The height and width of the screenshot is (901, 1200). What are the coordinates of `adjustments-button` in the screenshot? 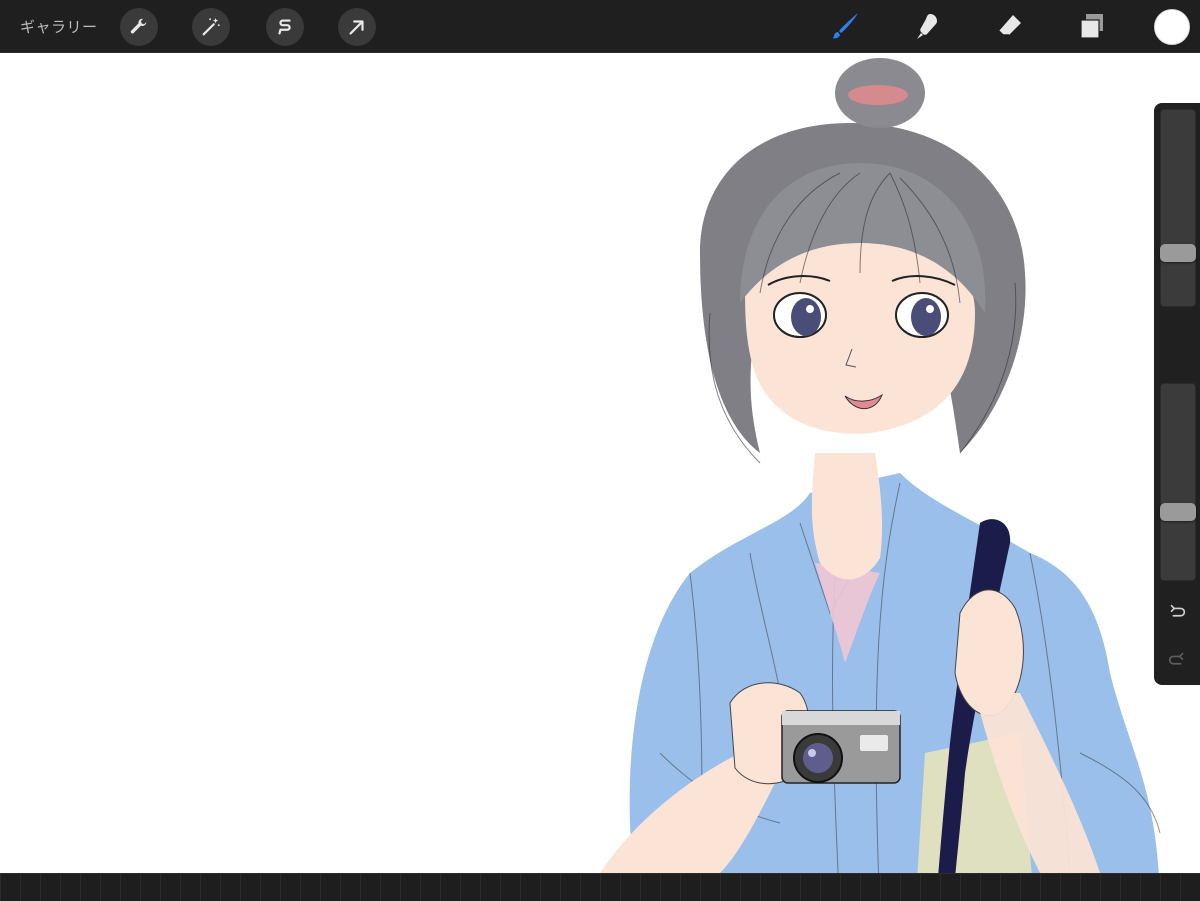 It's located at (211, 27).